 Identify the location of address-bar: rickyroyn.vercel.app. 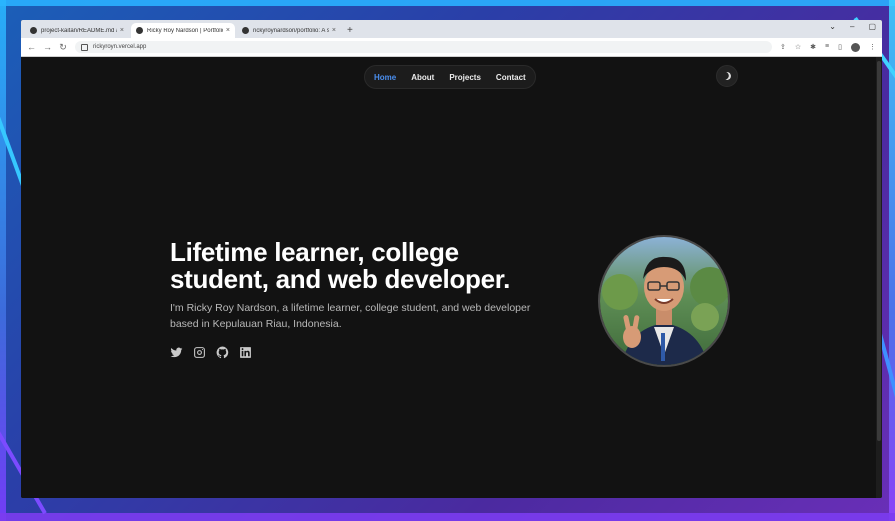
(424, 47).